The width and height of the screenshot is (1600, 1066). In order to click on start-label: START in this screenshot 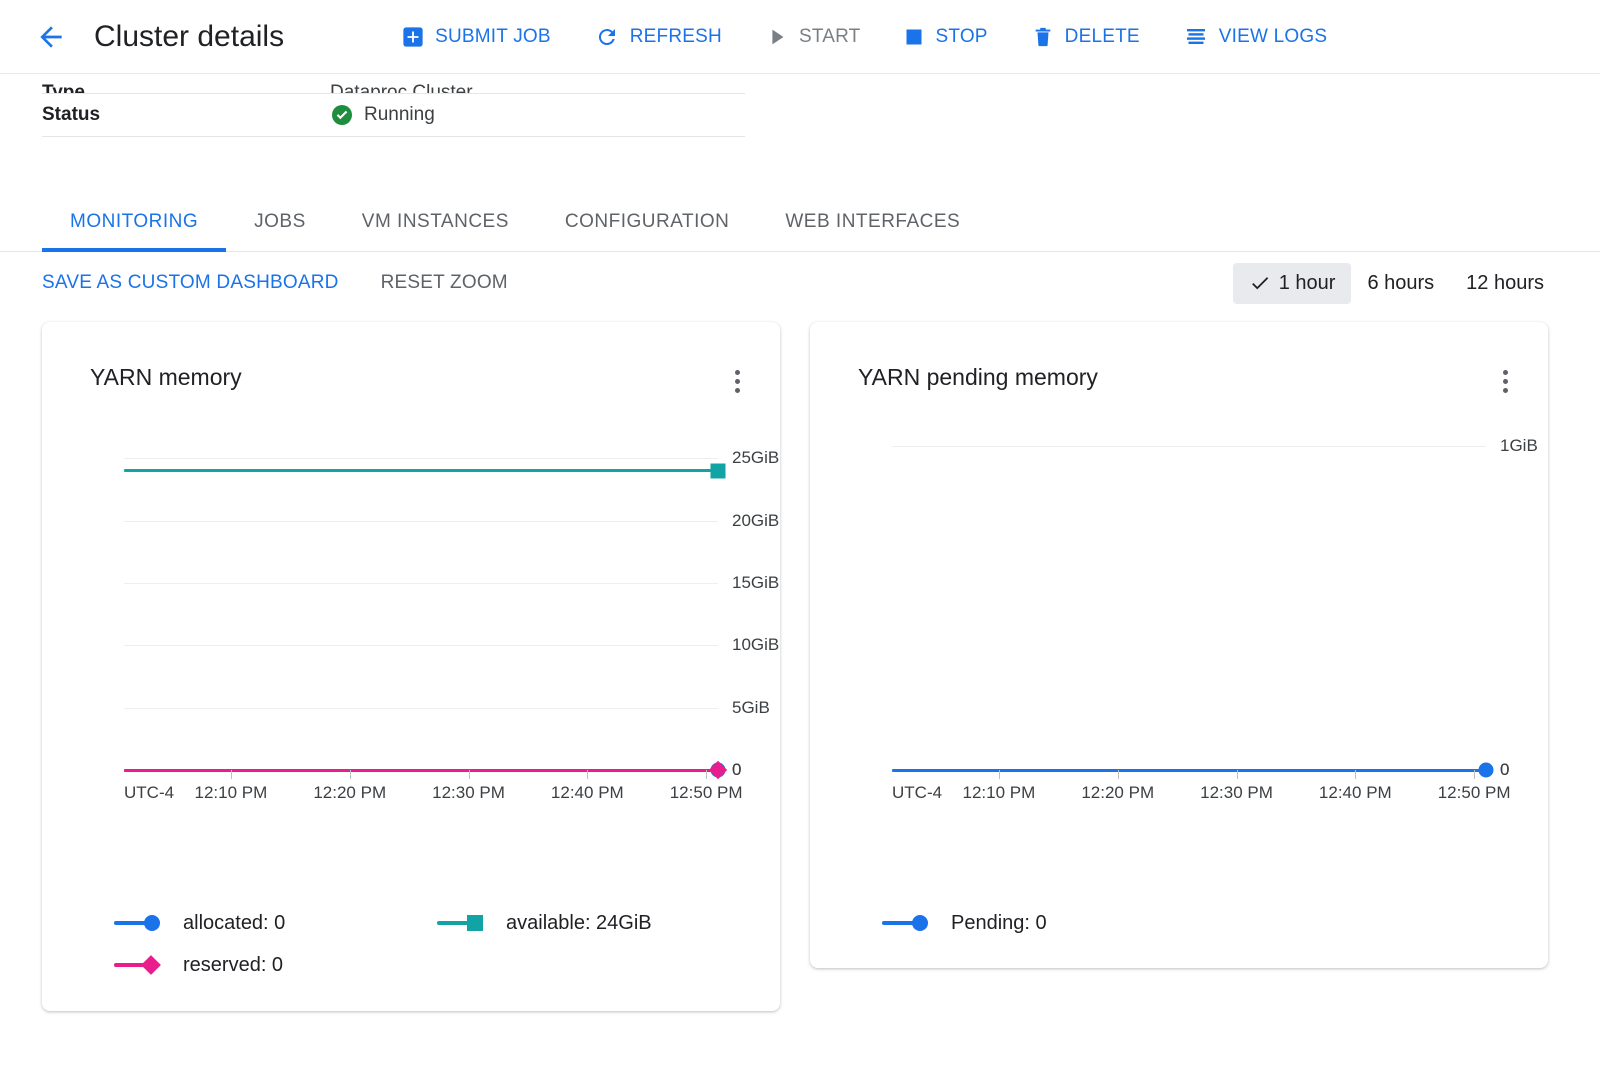, I will do `click(829, 36)`.